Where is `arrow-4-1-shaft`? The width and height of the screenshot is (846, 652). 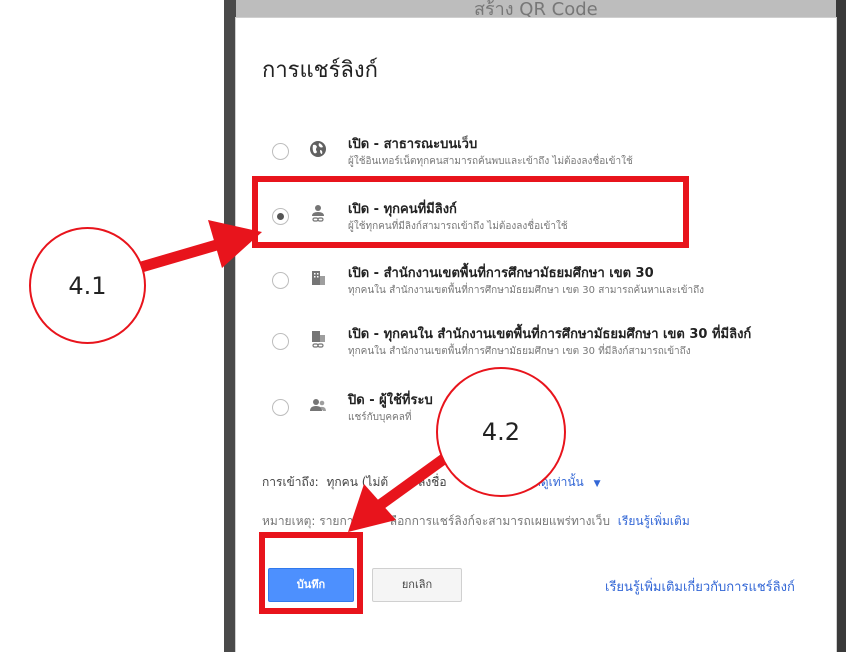
arrow-4-1-shaft is located at coordinates (179, 256).